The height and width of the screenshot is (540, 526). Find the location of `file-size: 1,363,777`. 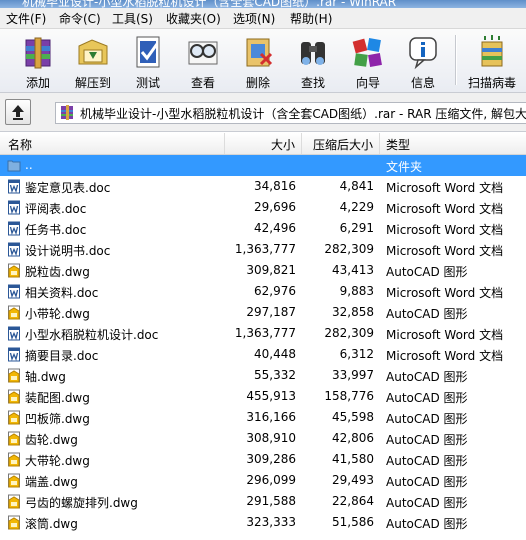

file-size: 1,363,777 is located at coordinates (265, 333).